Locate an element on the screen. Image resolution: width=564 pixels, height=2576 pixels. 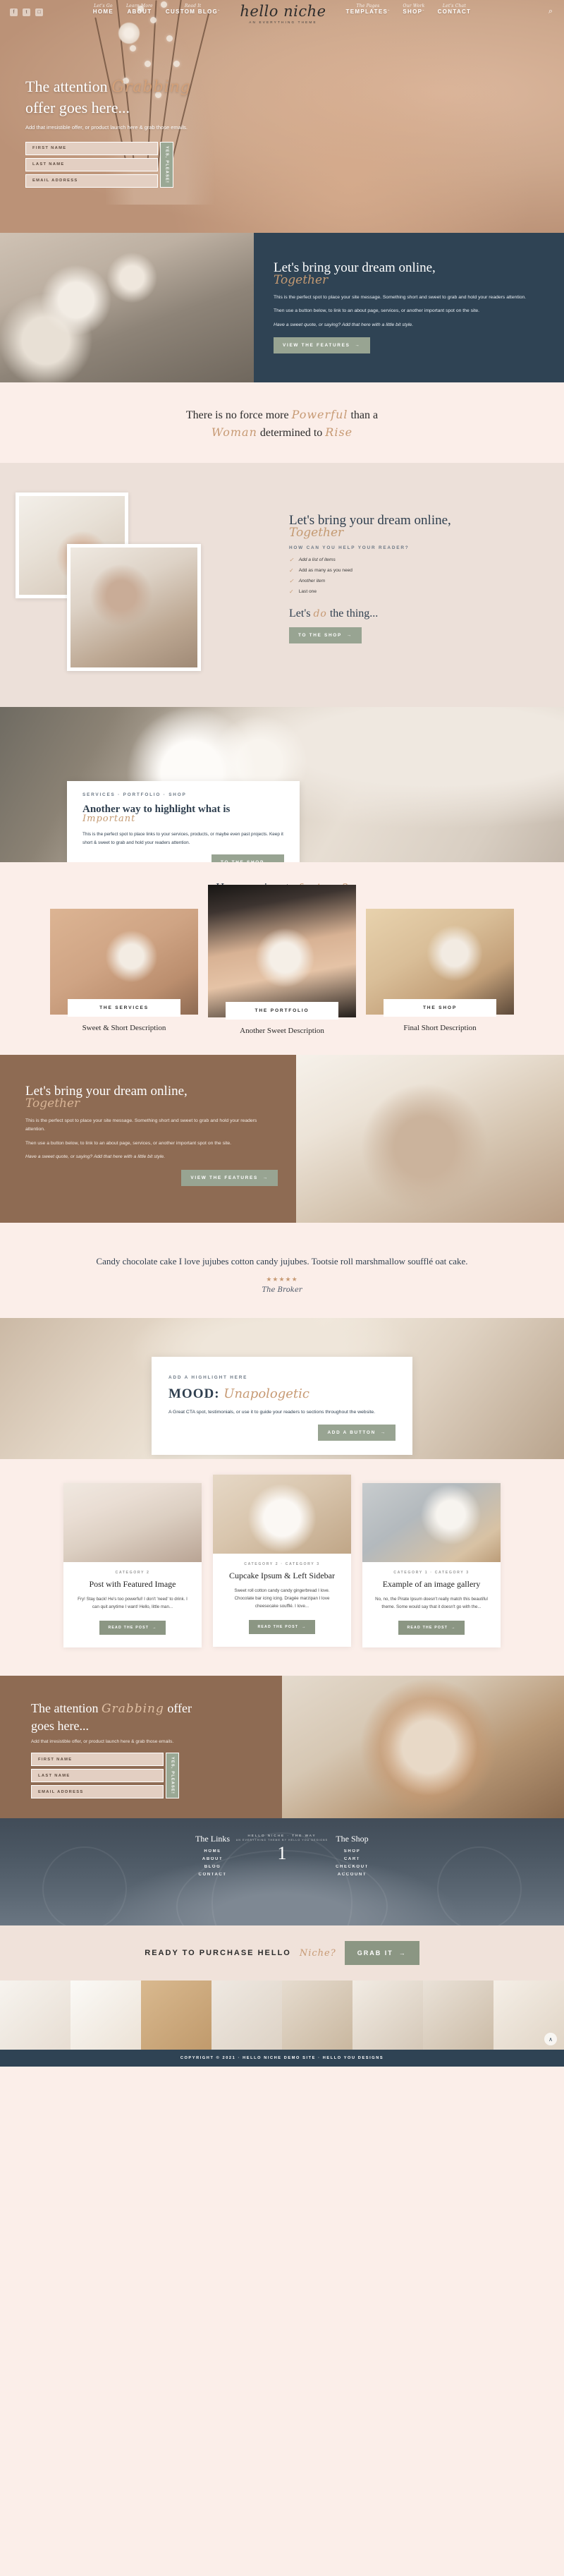
nav-item-custom-blog: Read It CUSTOM BLOGˇ is located at coordinates (193, 10).